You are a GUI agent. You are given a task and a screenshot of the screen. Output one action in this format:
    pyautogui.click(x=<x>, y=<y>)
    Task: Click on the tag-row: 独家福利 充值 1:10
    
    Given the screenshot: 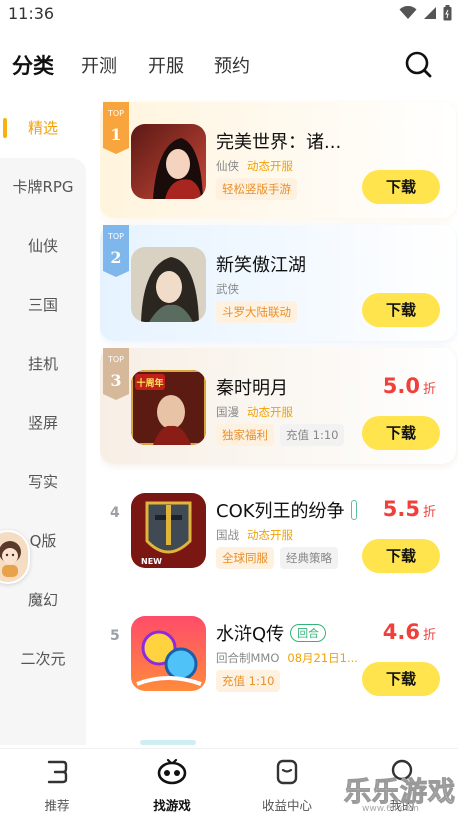 What is the action you would take?
    pyautogui.click(x=280, y=435)
    